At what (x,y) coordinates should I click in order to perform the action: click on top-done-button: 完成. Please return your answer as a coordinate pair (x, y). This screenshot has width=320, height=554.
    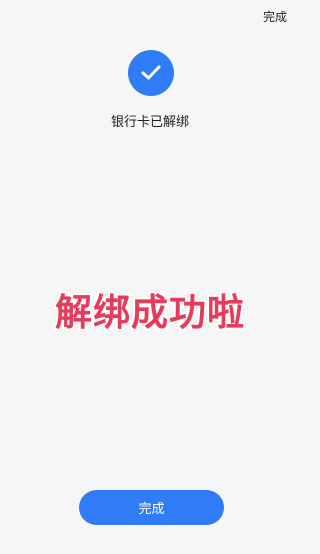
    Looking at the image, I should click on (275, 16).